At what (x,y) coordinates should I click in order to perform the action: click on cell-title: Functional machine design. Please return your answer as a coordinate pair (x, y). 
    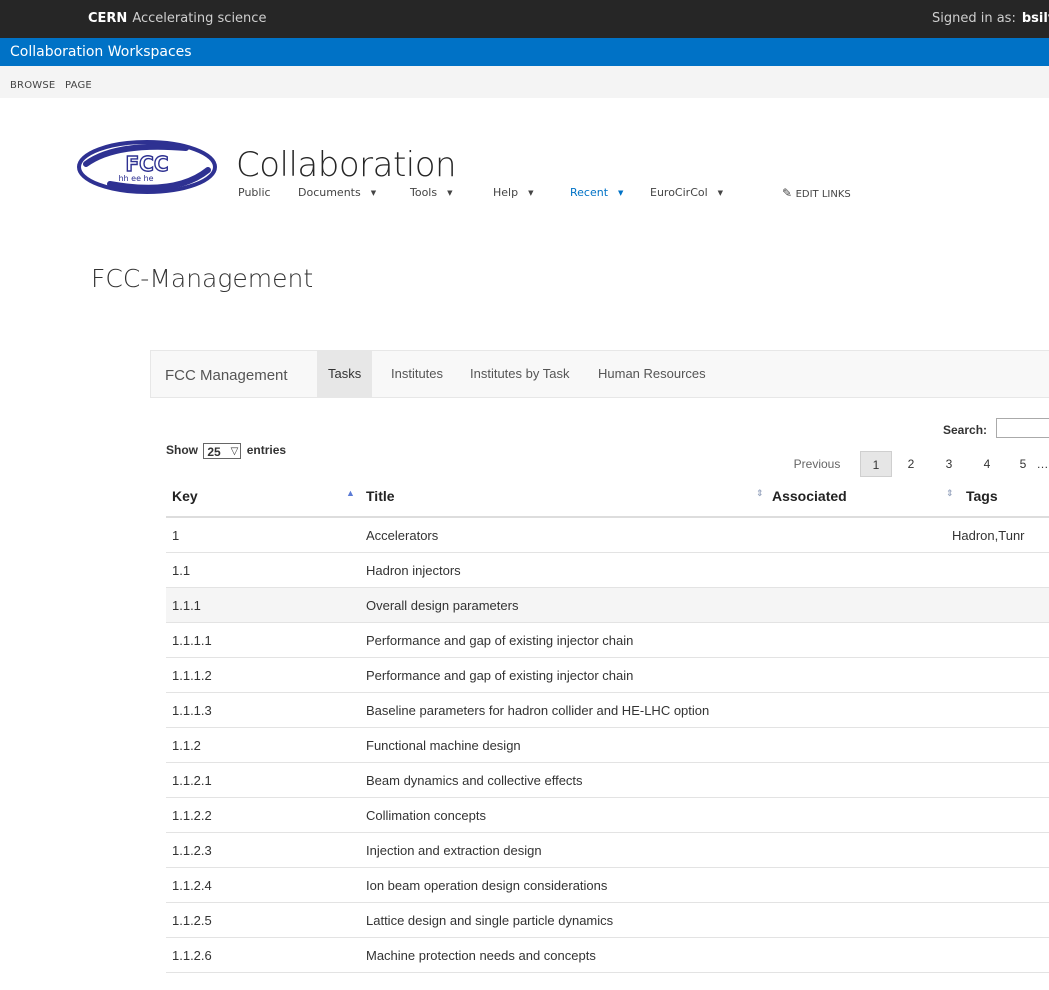
    Looking at the image, I should click on (443, 745).